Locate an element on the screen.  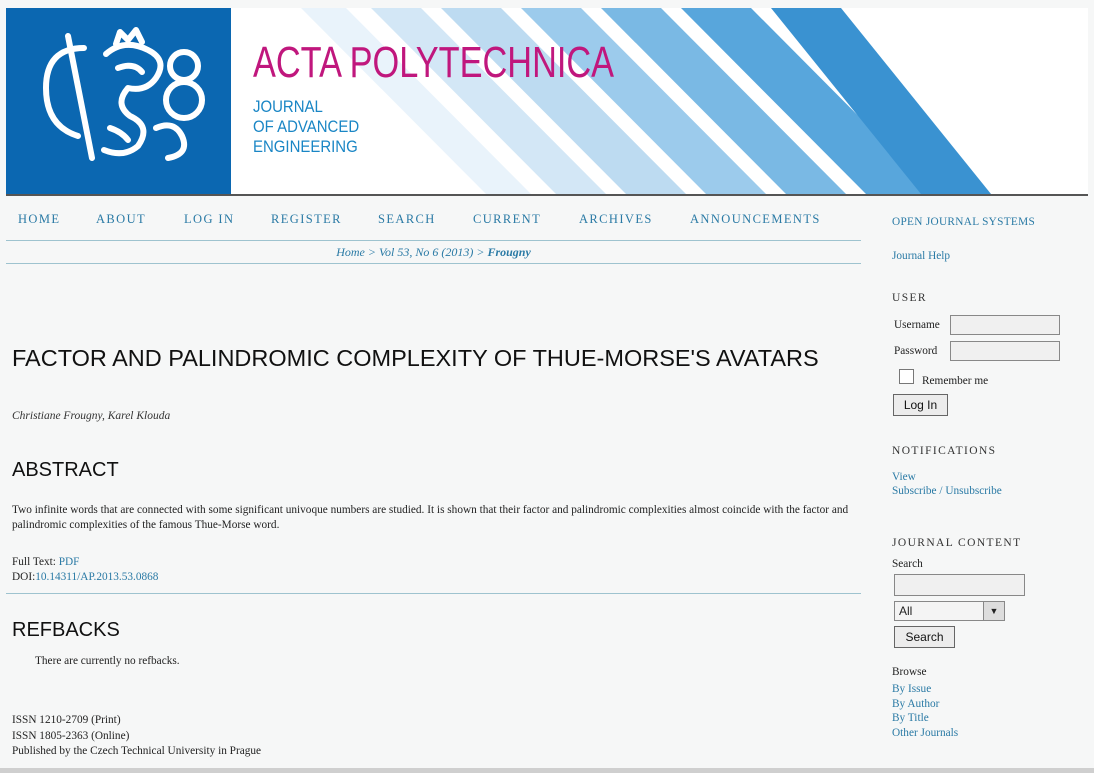
breadcrumb-home: Home is located at coordinates (350, 252).